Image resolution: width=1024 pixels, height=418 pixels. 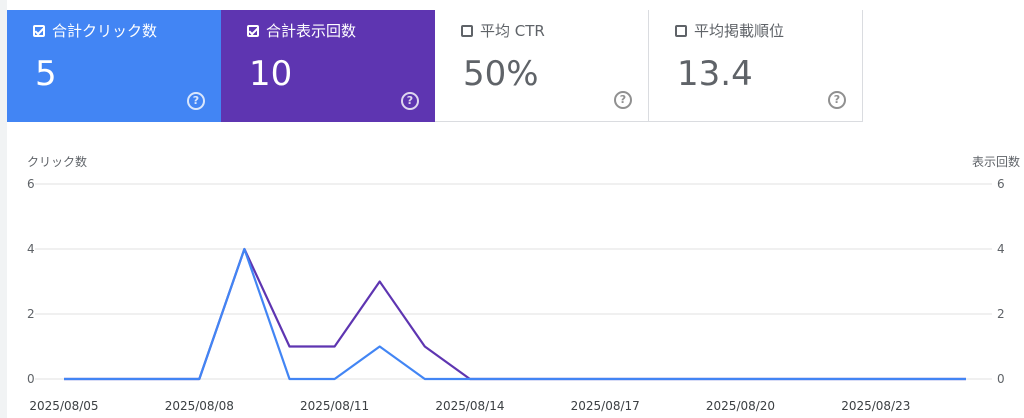 What do you see at coordinates (996, 161) in the screenshot?
I see `y-axis-right-label: 表示回数` at bounding box center [996, 161].